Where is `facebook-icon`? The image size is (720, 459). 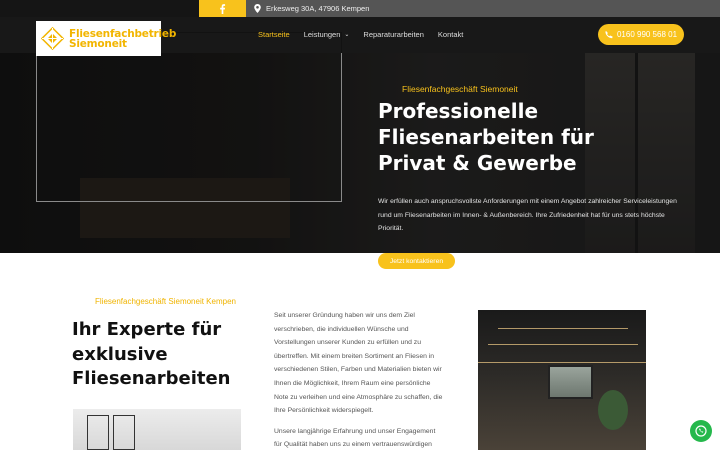 facebook-icon is located at coordinates (223, 8).